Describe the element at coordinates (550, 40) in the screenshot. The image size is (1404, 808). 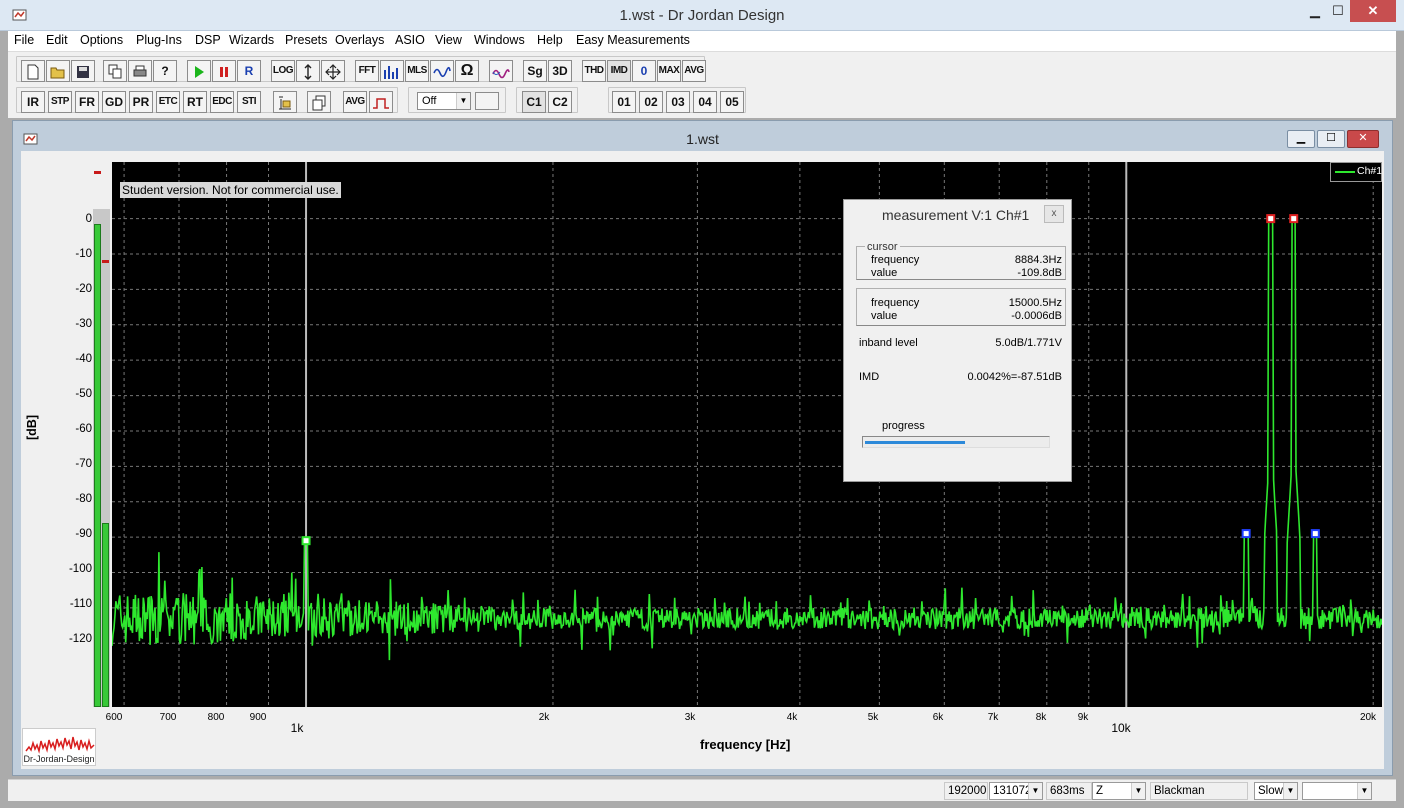
I see `menu-help: Help` at that location.